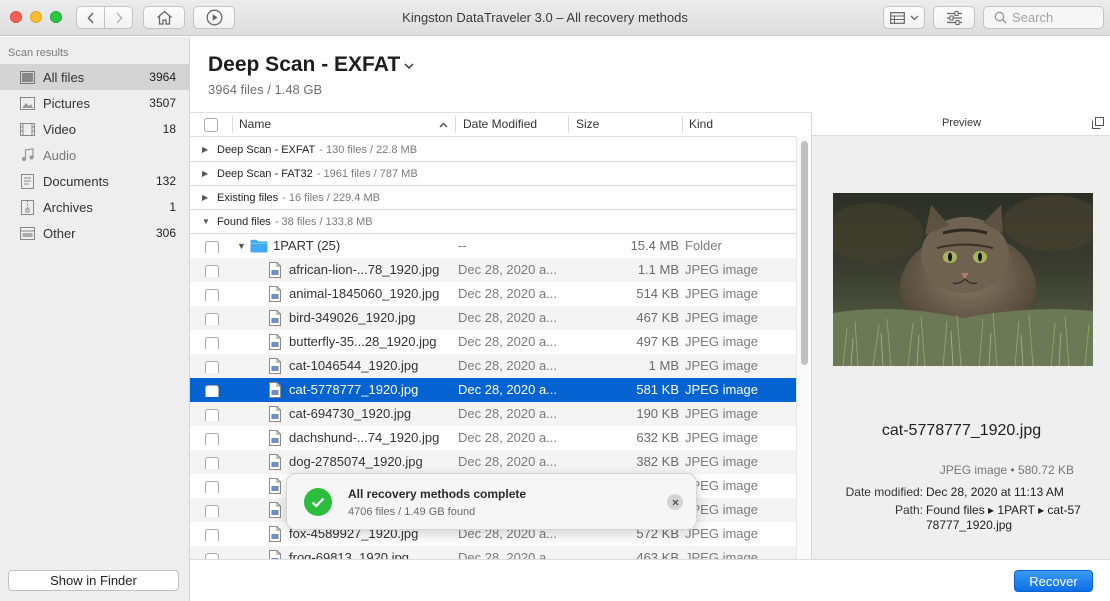  I want to click on forward-button, so click(118, 17).